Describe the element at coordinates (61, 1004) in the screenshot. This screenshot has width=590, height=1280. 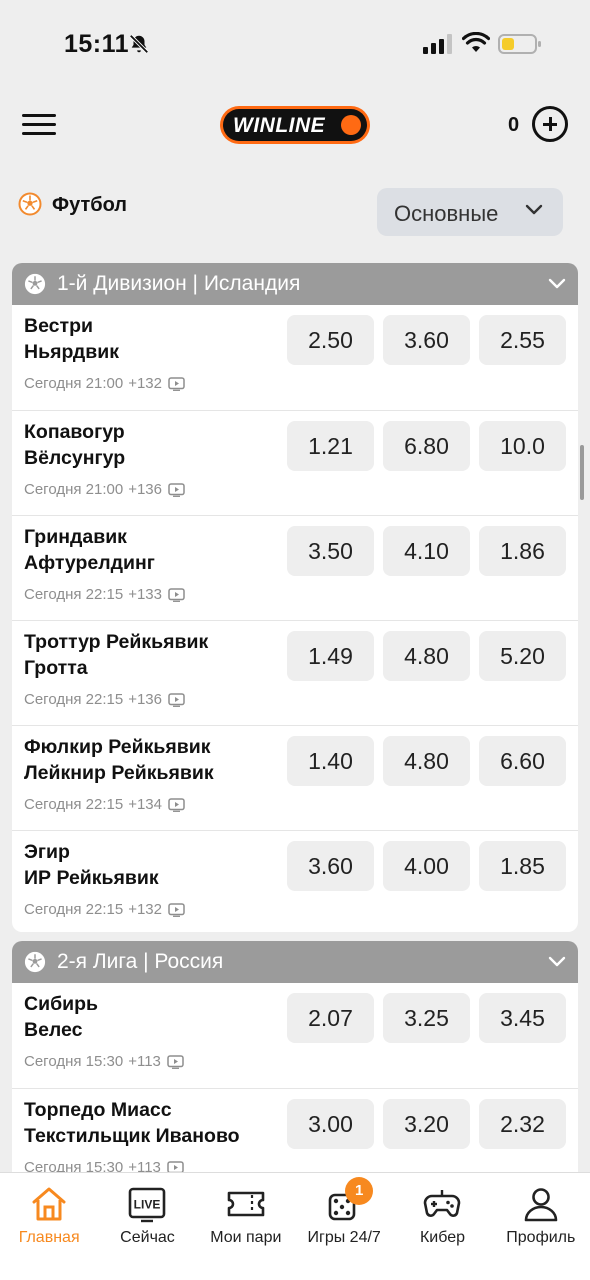
I see `team-home: Сибирь` at that location.